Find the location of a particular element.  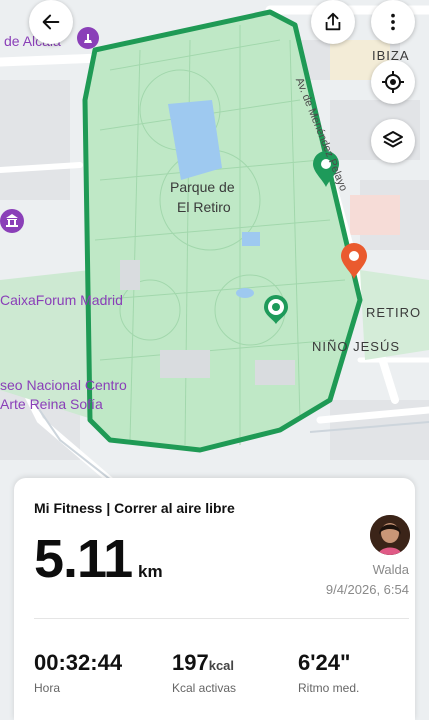

more-options-button is located at coordinates (393, 22).